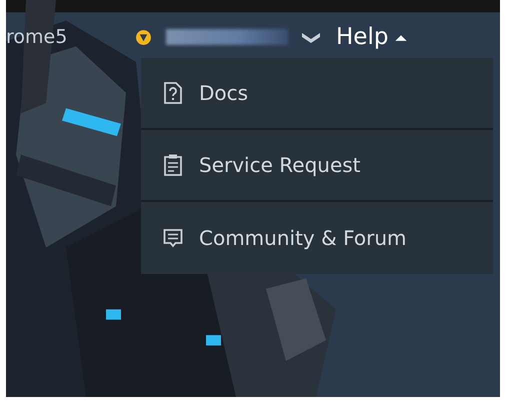  Describe the element at coordinates (173, 238) in the screenshot. I see `chat-icon` at that location.